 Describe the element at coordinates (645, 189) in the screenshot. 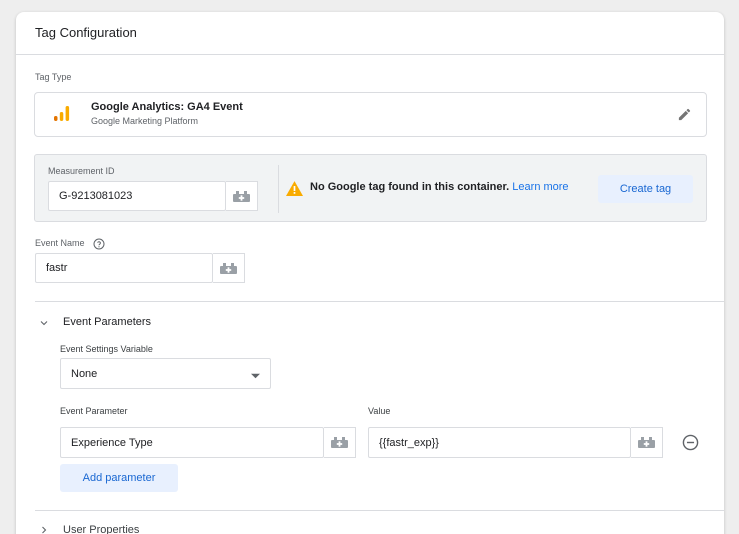

I see `create-tag-button: Create tag` at that location.